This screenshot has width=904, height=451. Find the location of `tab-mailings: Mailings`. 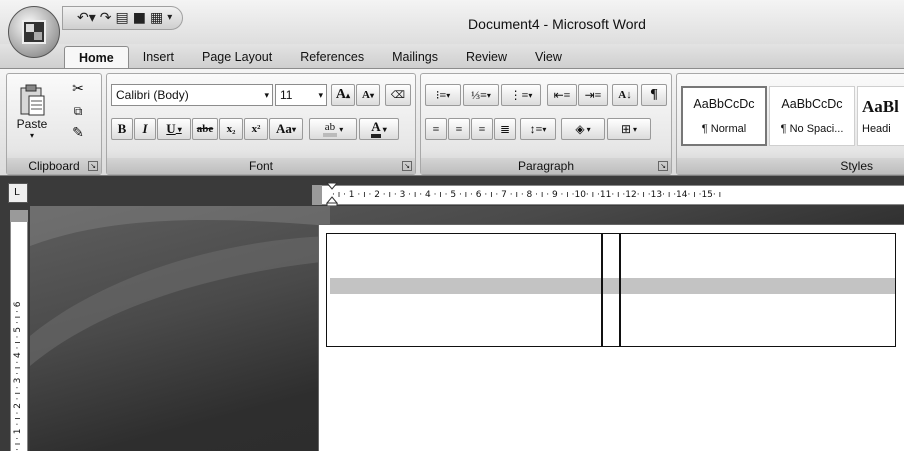

tab-mailings: Mailings is located at coordinates (415, 57).